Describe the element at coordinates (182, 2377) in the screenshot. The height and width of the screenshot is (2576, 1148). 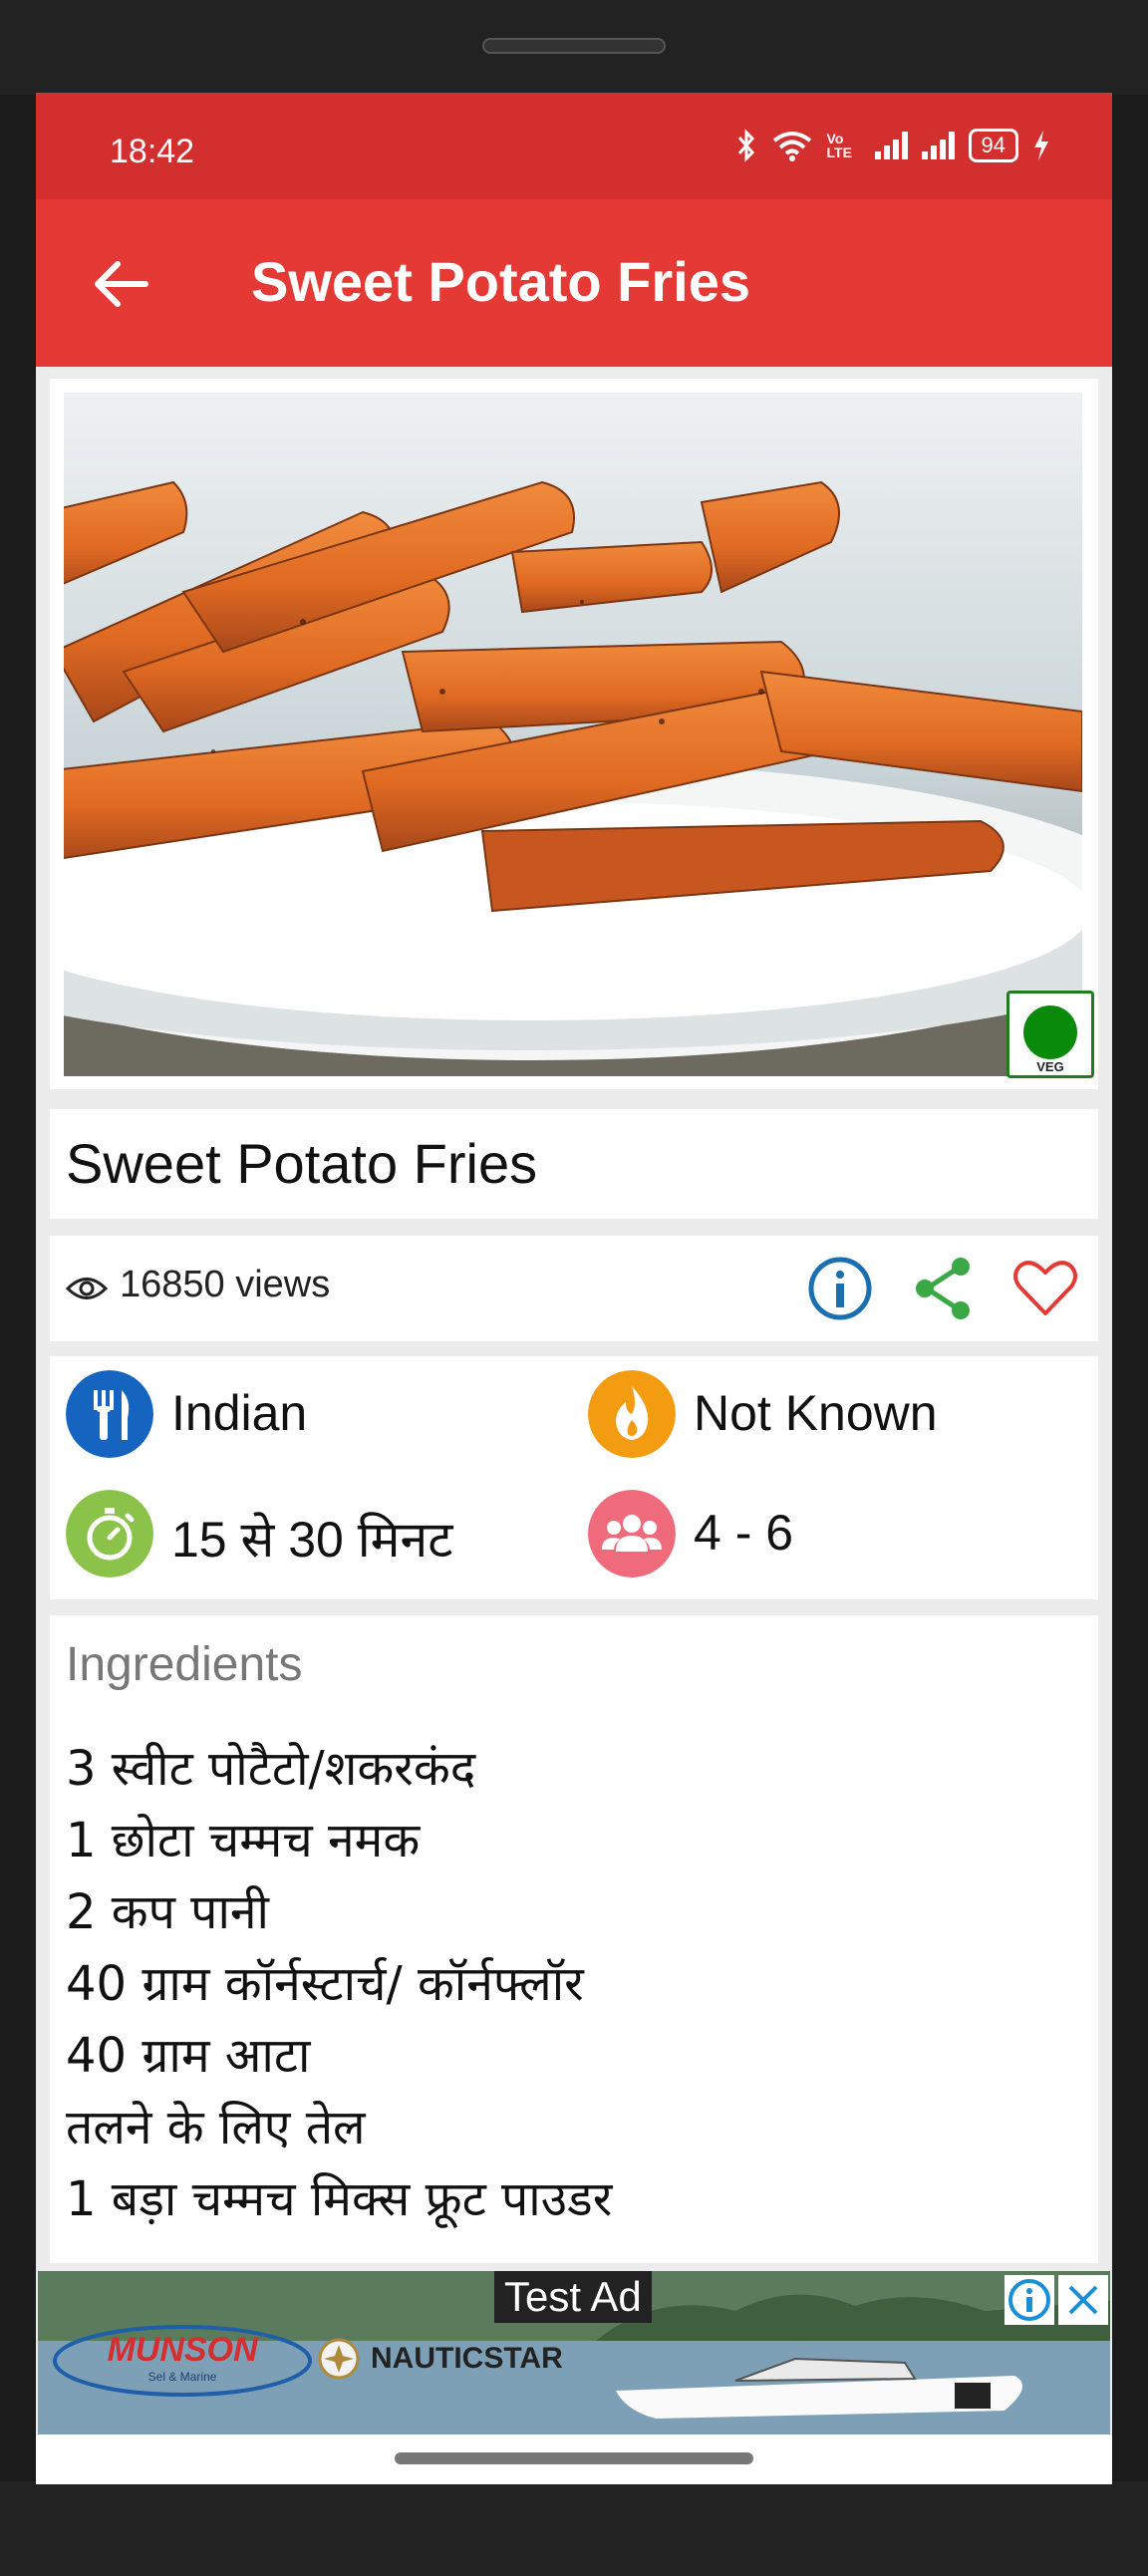
I see `munson-logo-subtext: Sel & Marine` at that location.